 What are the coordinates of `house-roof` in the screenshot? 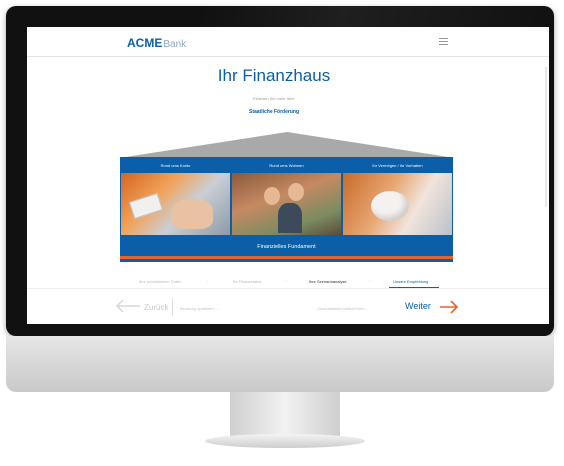 It's located at (287, 145).